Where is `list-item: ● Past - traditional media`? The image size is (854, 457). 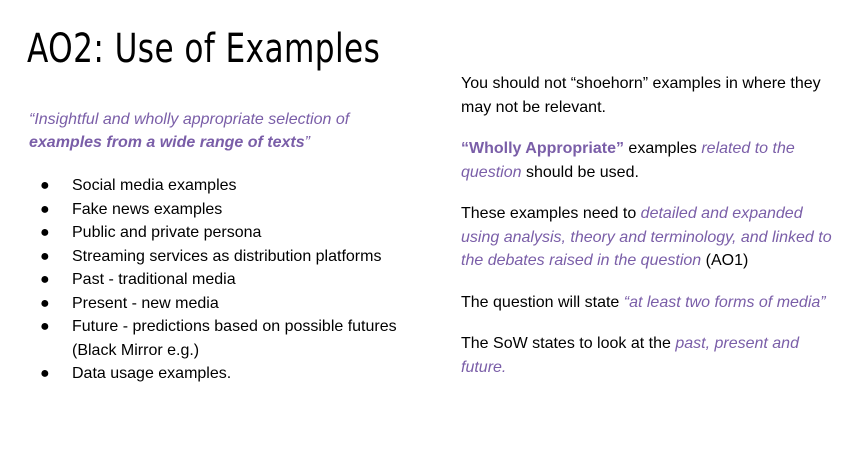
list-item: ● Past - traditional media is located at coordinates (225, 280).